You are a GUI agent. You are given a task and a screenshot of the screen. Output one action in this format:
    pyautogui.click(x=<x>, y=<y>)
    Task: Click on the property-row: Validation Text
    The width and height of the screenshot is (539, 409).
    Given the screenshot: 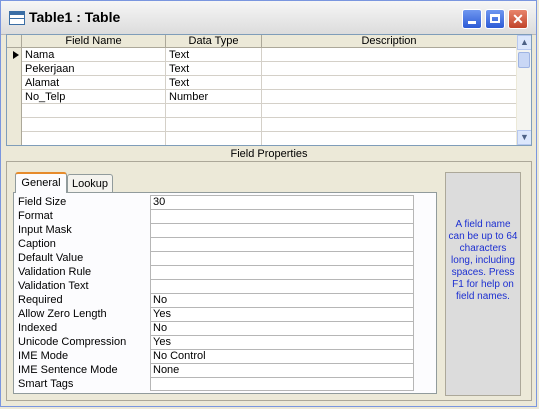 What is the action you would take?
    pyautogui.click(x=218, y=286)
    